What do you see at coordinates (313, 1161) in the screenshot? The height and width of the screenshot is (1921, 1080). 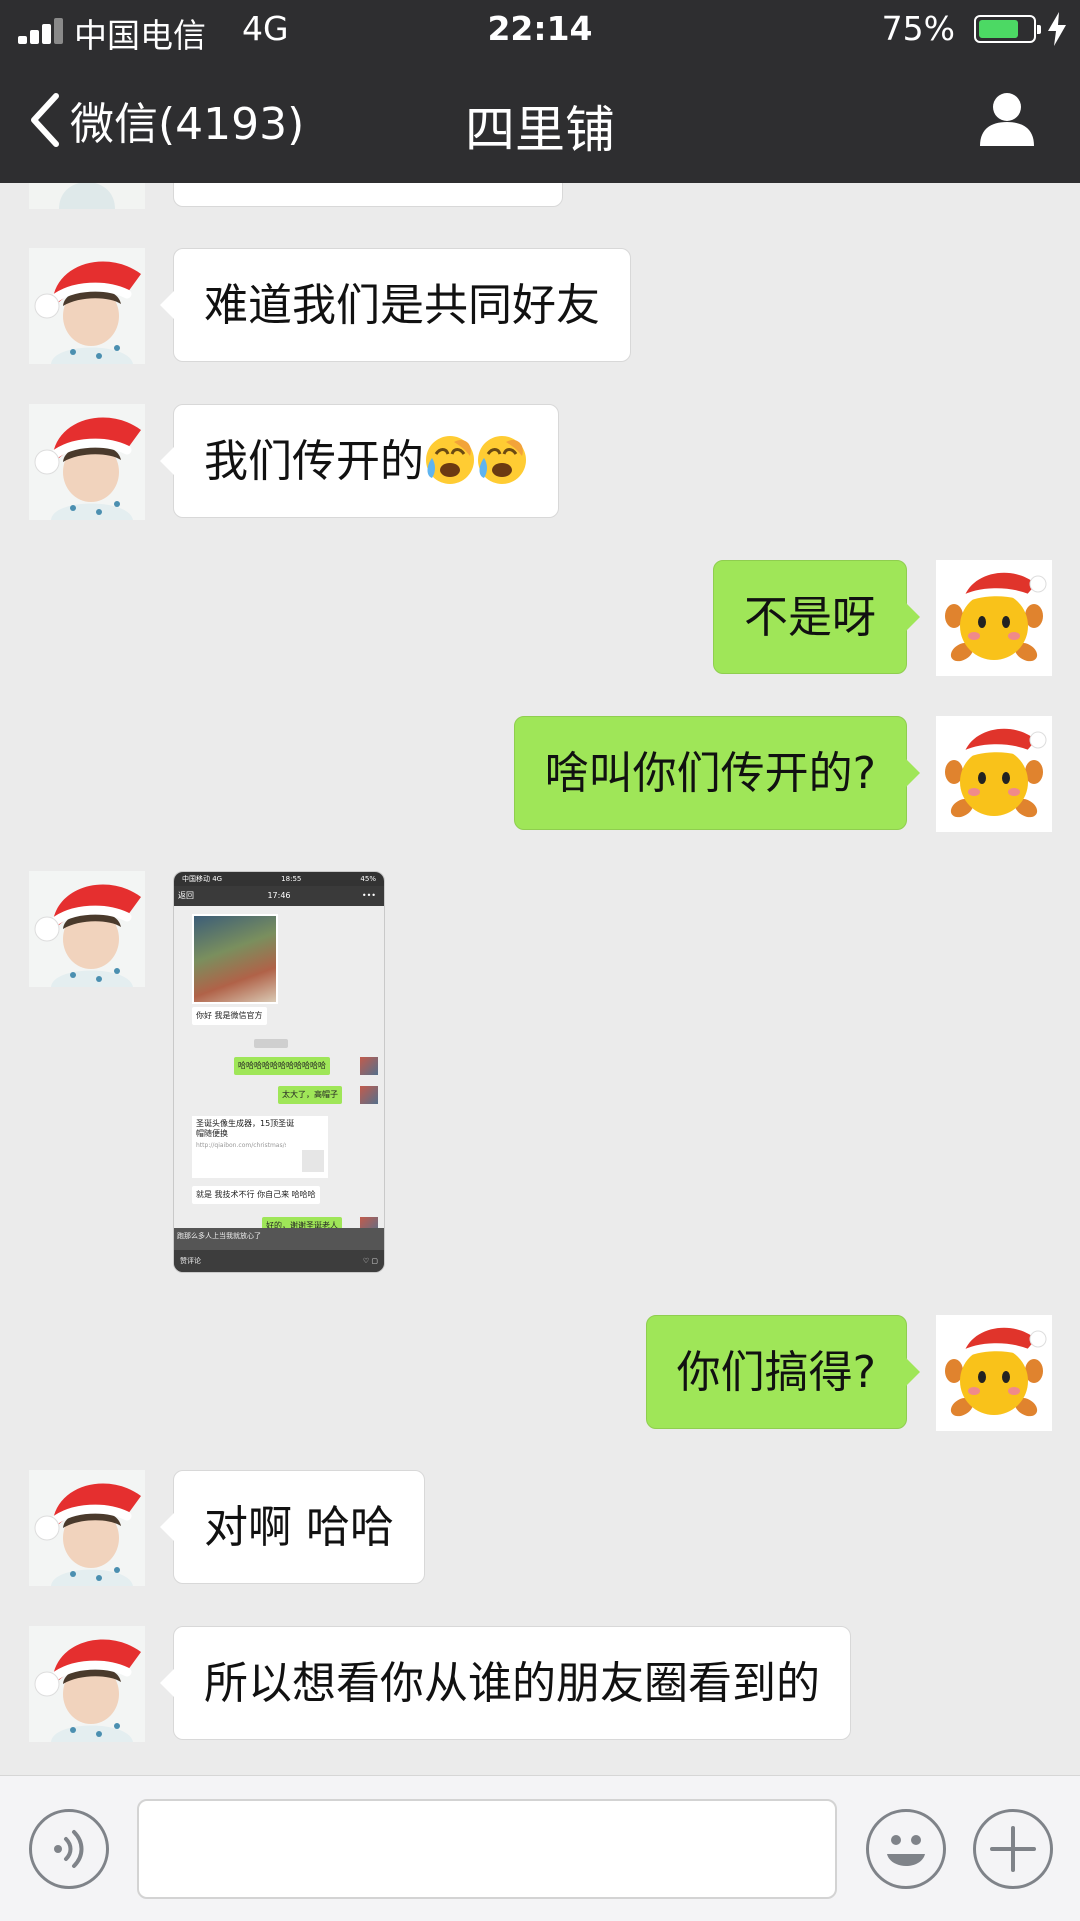 I see `image-link-icon` at bounding box center [313, 1161].